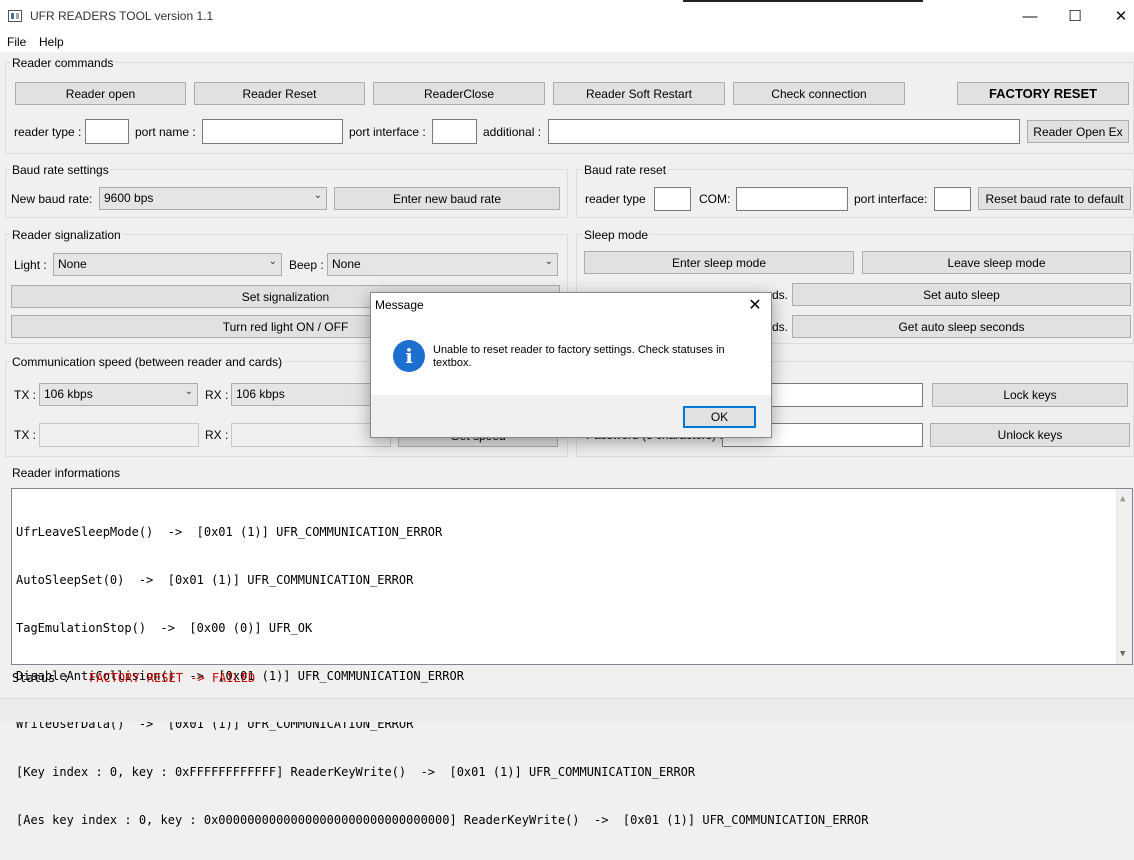  Describe the element at coordinates (1116, 16) in the screenshot. I see `close-icon: ✕` at that location.